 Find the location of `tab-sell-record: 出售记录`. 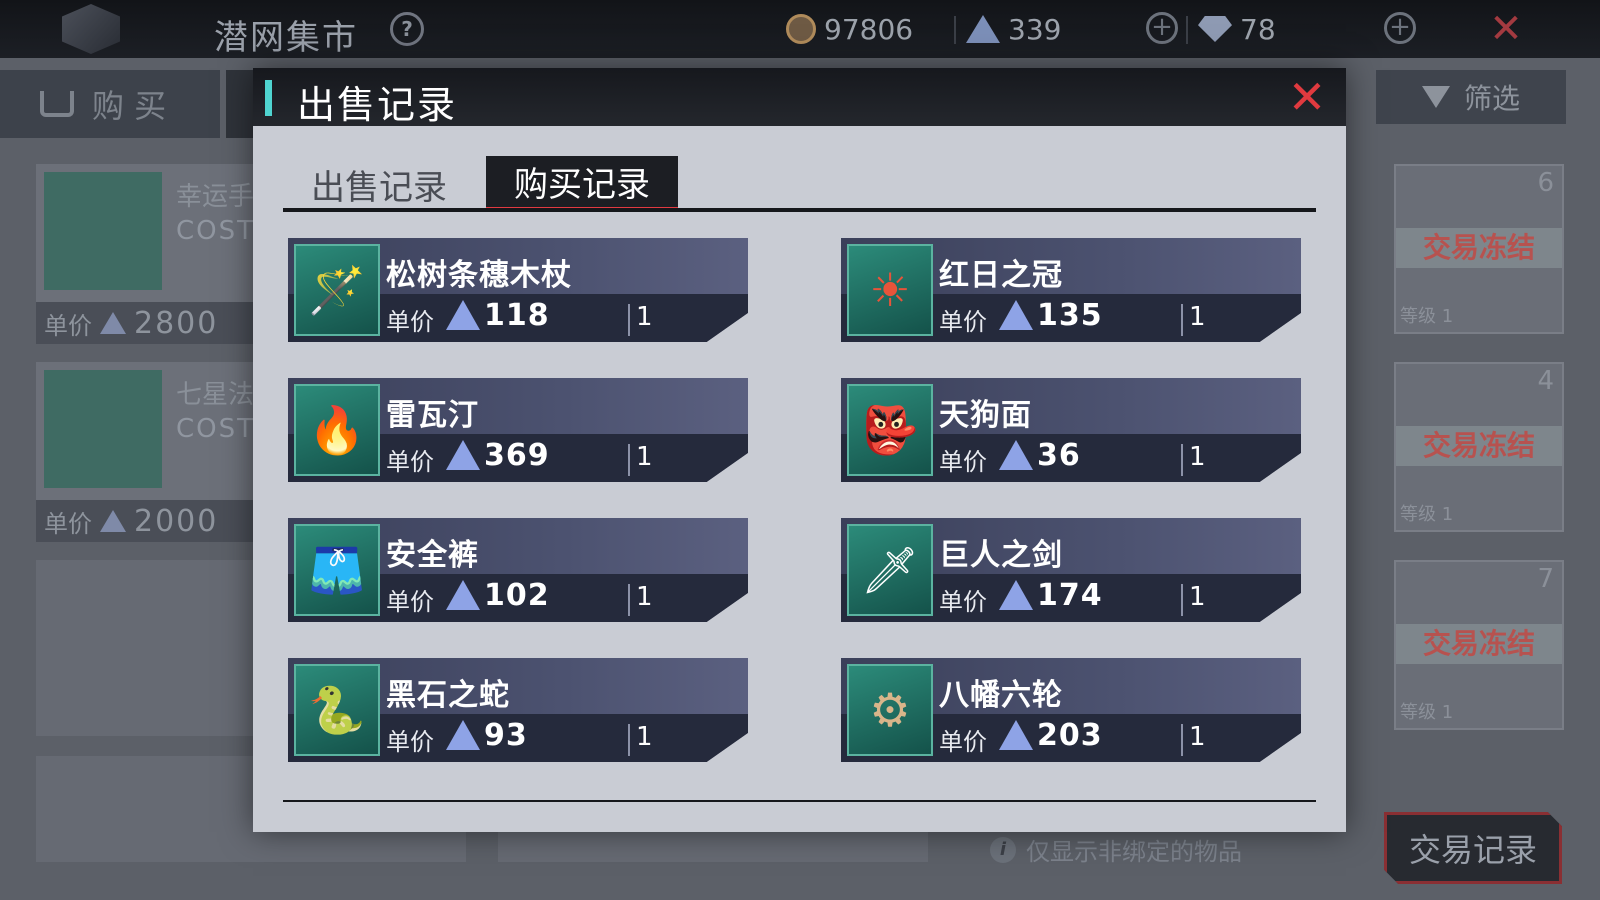

tab-sell-record: 出售记录 is located at coordinates (379, 184).